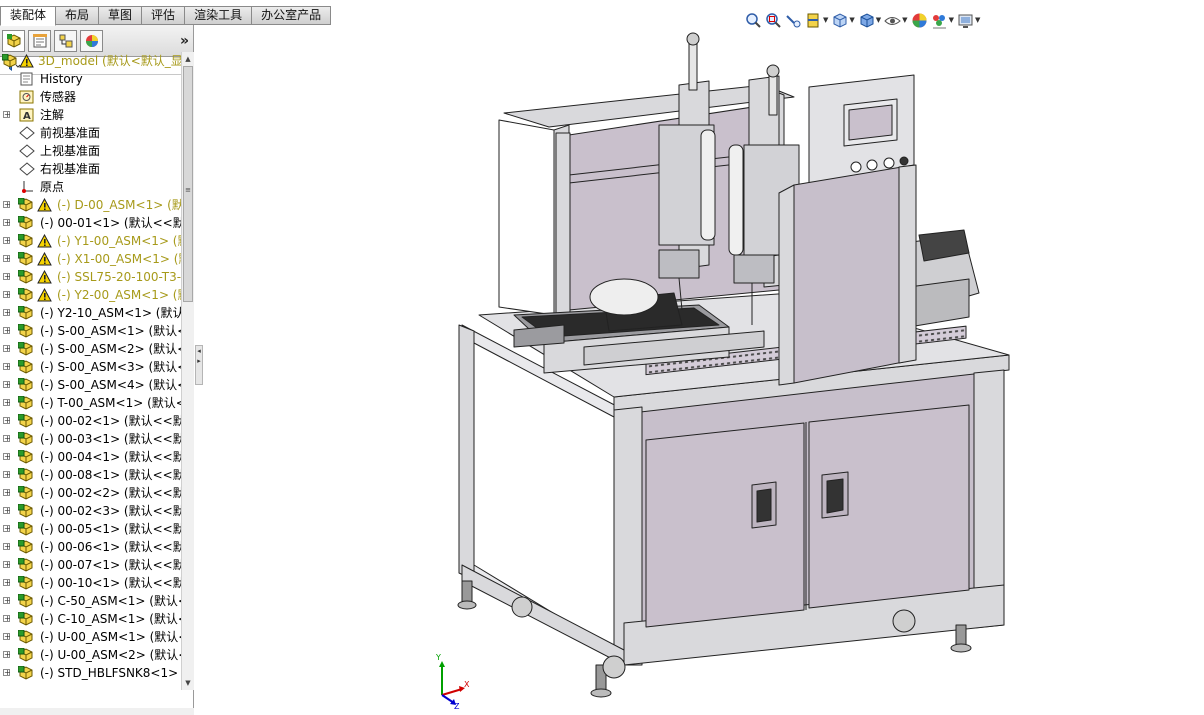  Describe the element at coordinates (90, 511) in the screenshot. I see `tree-item: + (-) 00-02<3> (默认<<默` at that location.